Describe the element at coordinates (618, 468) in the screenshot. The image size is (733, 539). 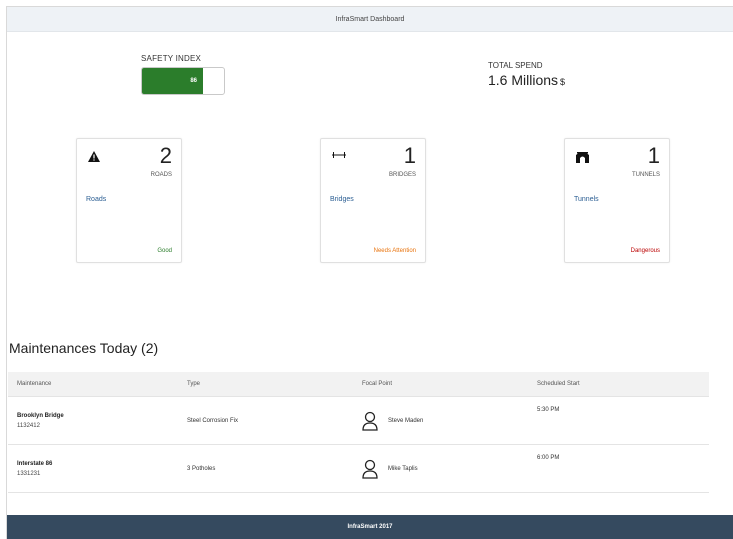
I see `scheduled-start-cell: 6:00 PM` at that location.